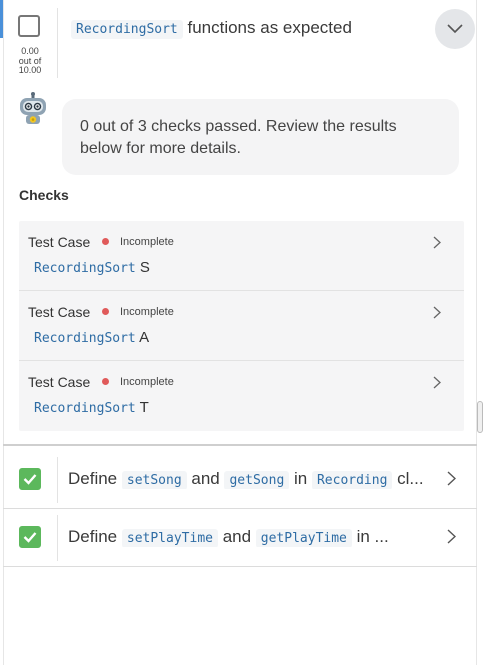  I want to click on code-span: Recording, so click(352, 480).